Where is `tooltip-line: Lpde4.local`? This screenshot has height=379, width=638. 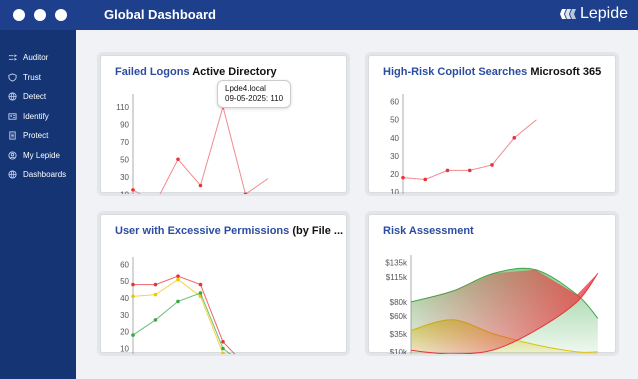
tooltip-line: Lpde4.local is located at coordinates (245, 88).